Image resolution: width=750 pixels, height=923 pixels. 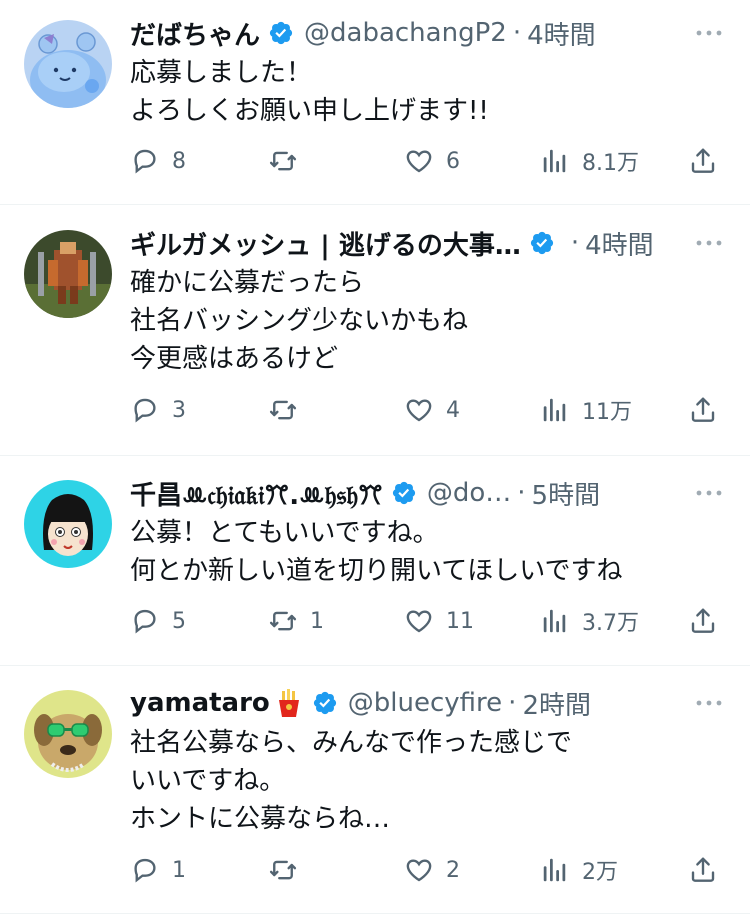 I want to click on like-count: 11, so click(x=460, y=621).